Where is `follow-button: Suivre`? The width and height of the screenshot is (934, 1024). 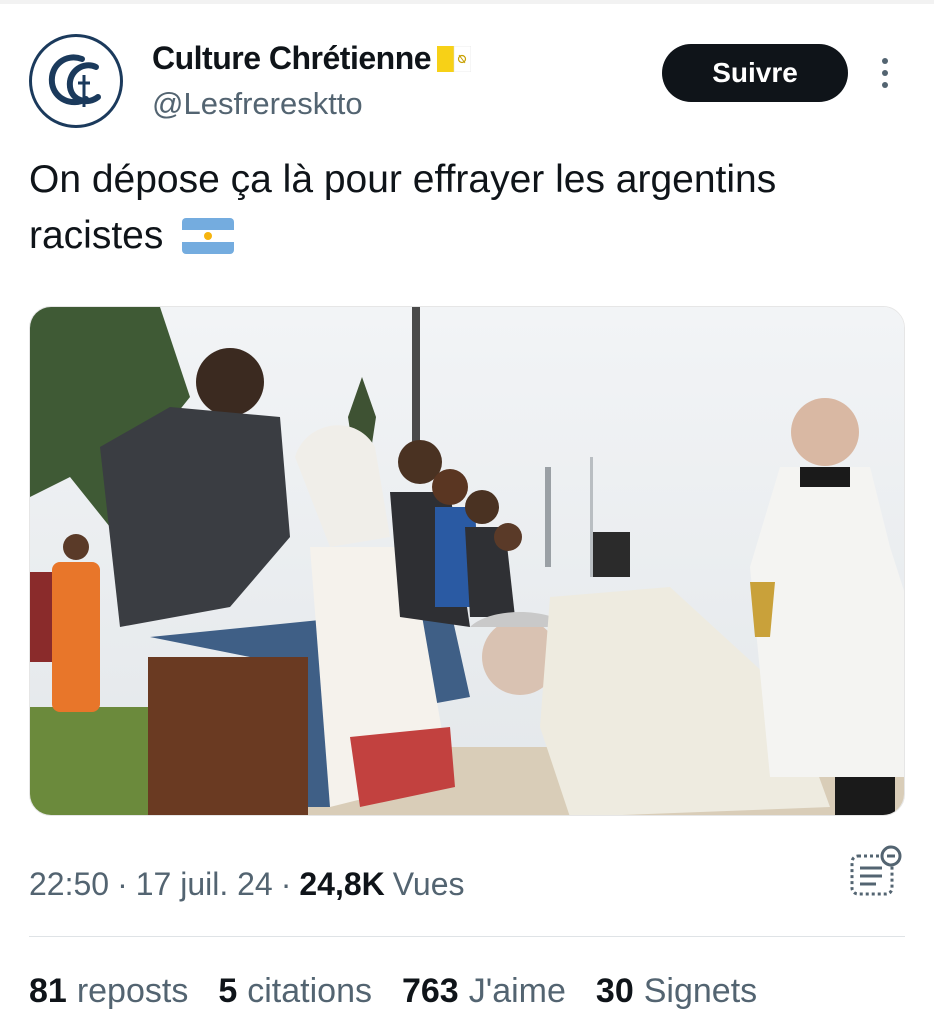 follow-button: Suivre is located at coordinates (755, 73).